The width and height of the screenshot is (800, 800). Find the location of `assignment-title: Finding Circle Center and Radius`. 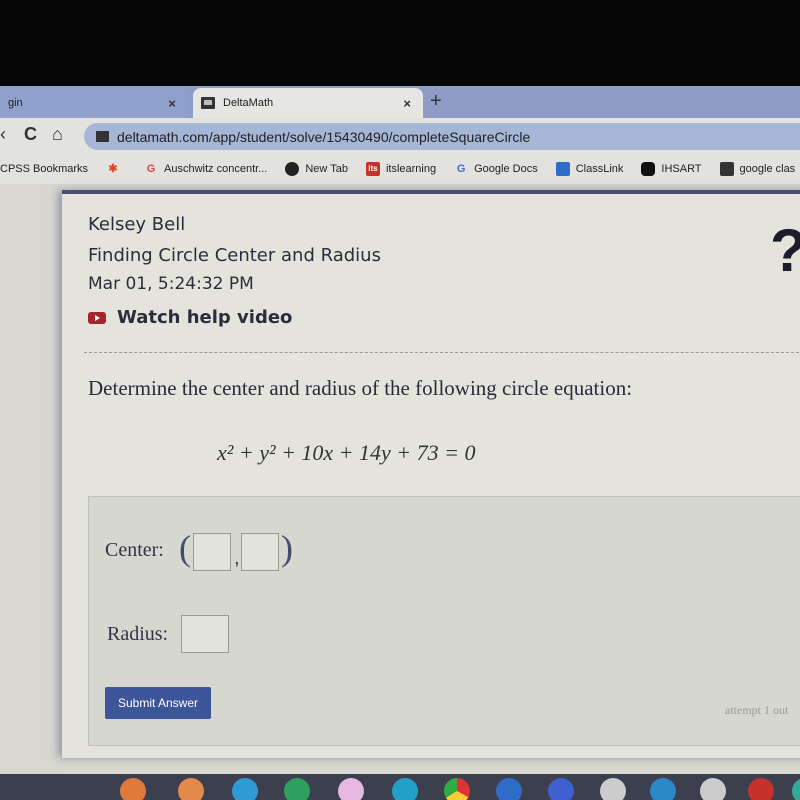

assignment-title: Finding Circle Center and Radius is located at coordinates (234, 255).